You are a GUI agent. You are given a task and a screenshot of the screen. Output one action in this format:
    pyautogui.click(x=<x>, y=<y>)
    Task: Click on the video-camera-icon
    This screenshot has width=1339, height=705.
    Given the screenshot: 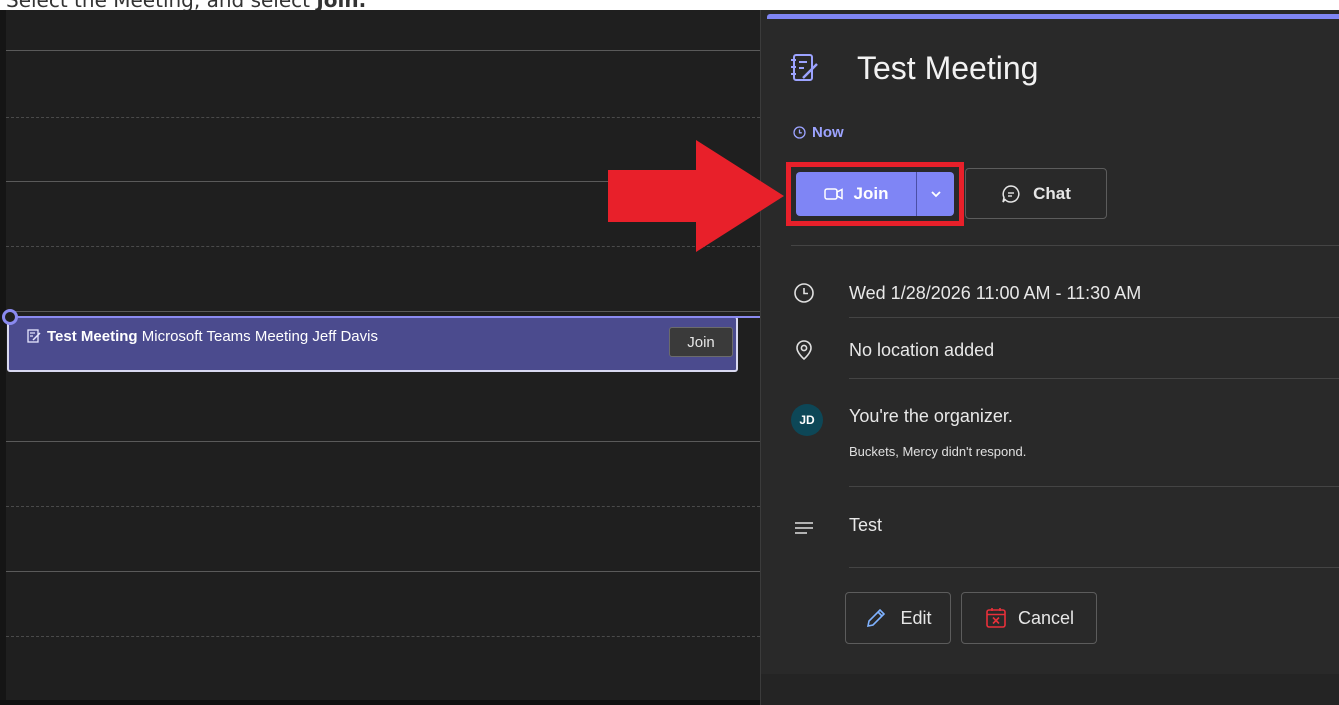 What is the action you would take?
    pyautogui.click(x=833, y=194)
    